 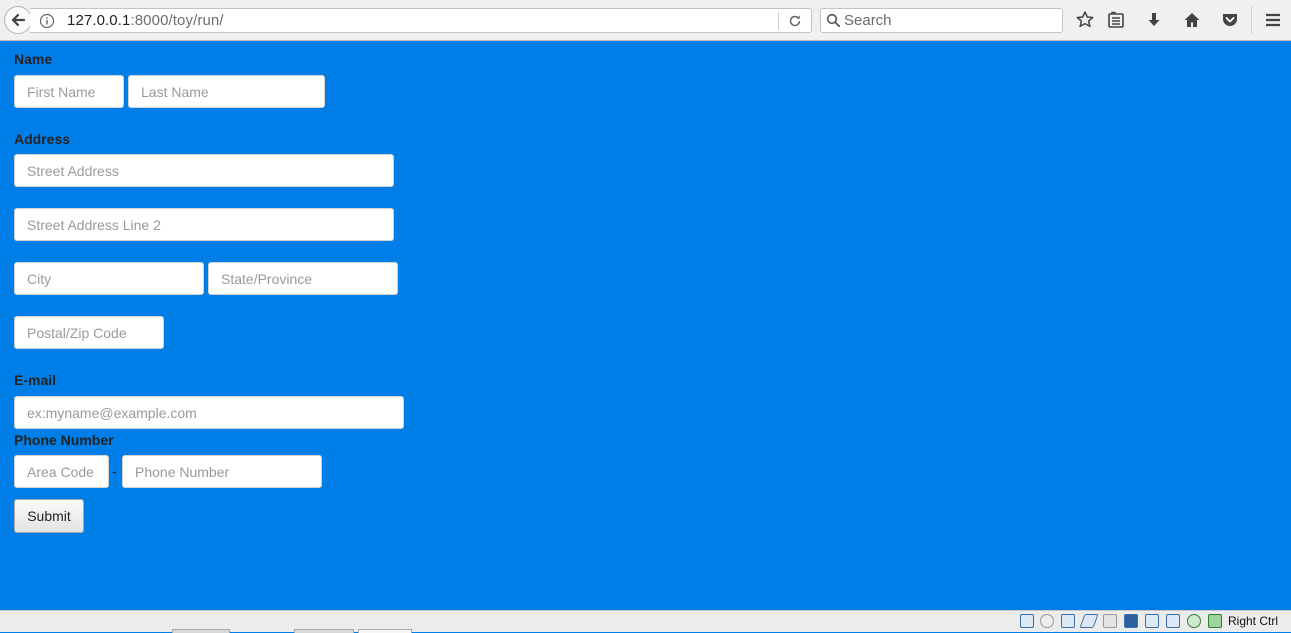 I want to click on info-icon, so click(x=47, y=21).